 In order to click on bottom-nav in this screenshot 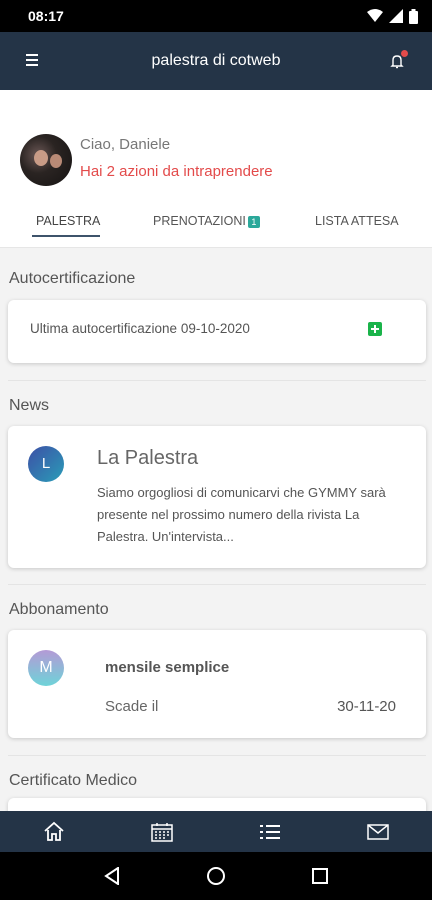, I will do `click(216, 831)`.